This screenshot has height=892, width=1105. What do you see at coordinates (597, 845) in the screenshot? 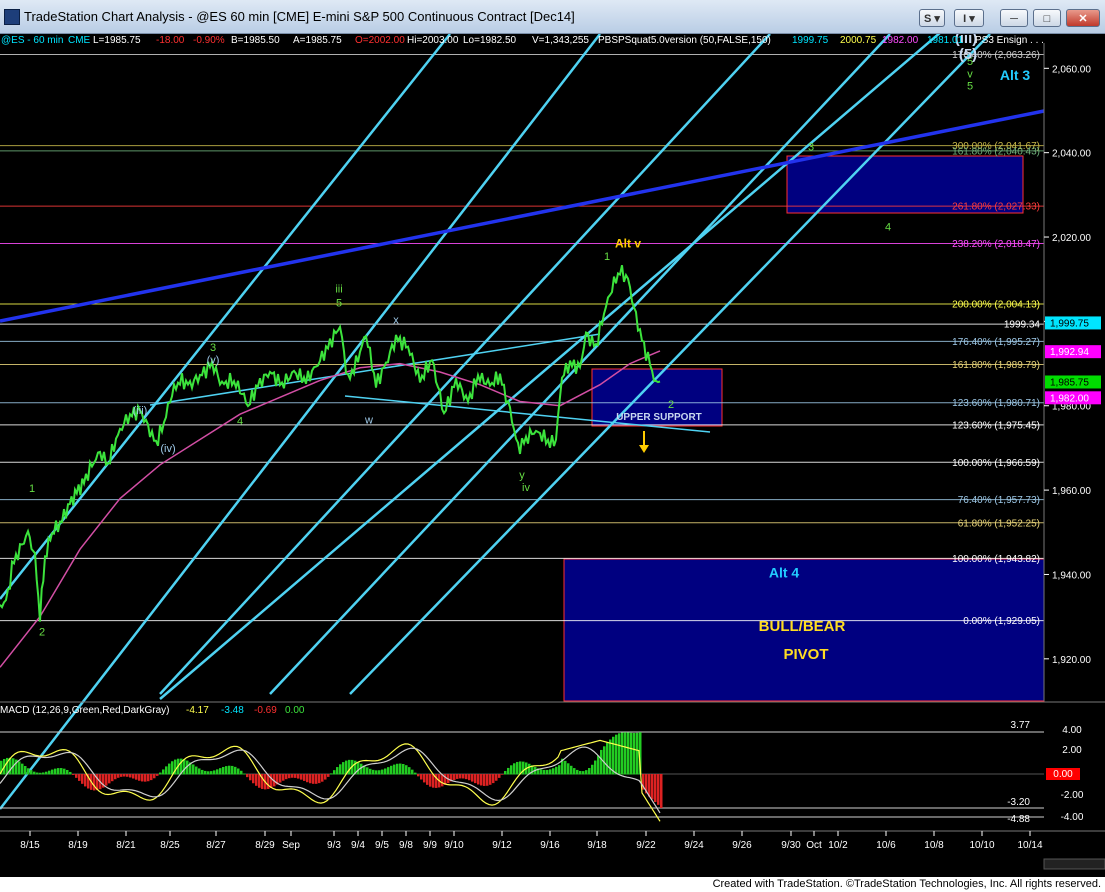
I see `date-tick-label: 9/18` at bounding box center [597, 845].